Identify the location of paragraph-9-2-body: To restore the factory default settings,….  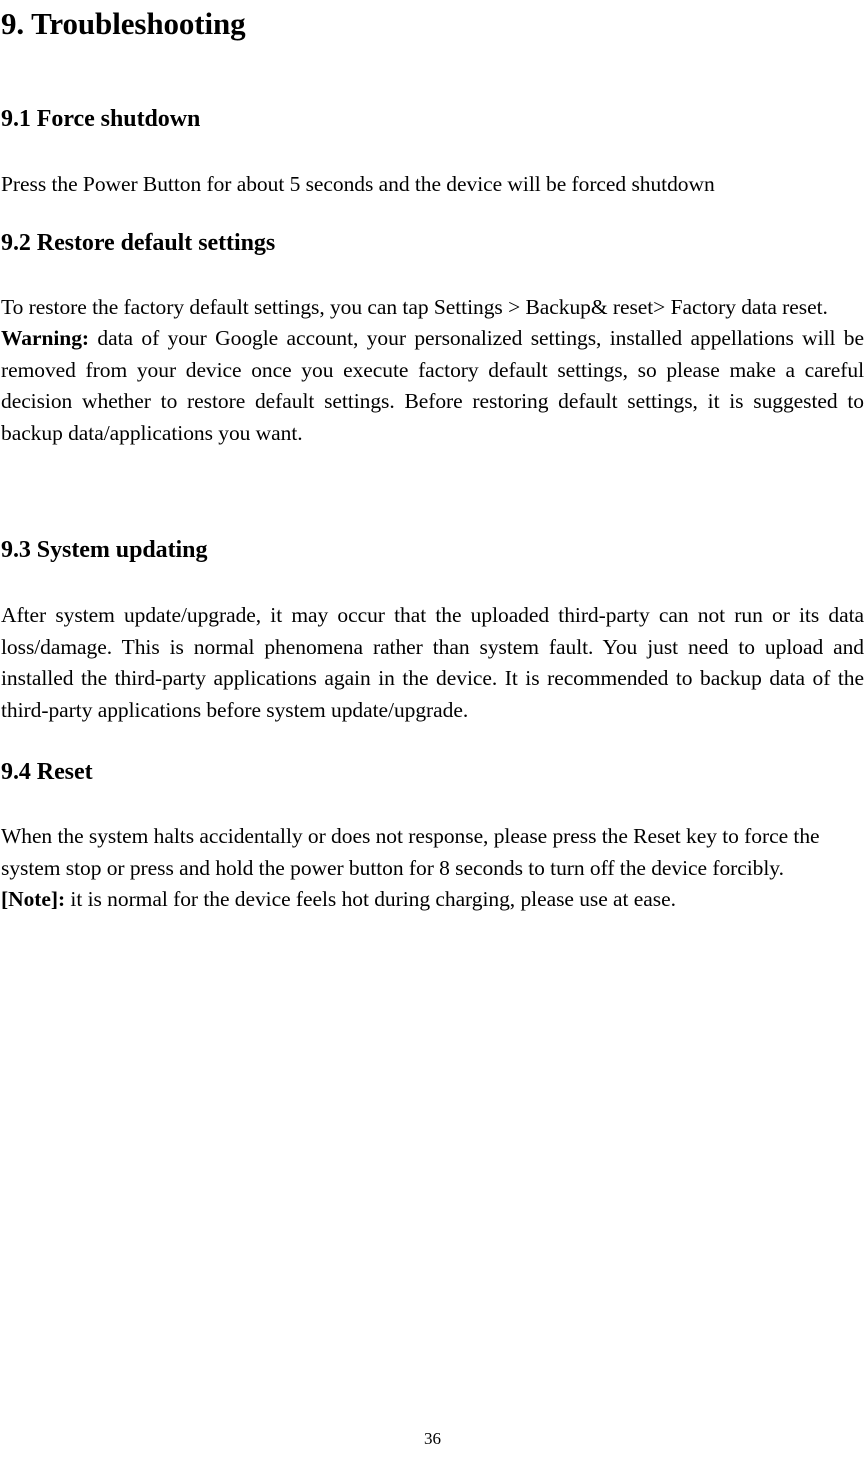
(414, 306).